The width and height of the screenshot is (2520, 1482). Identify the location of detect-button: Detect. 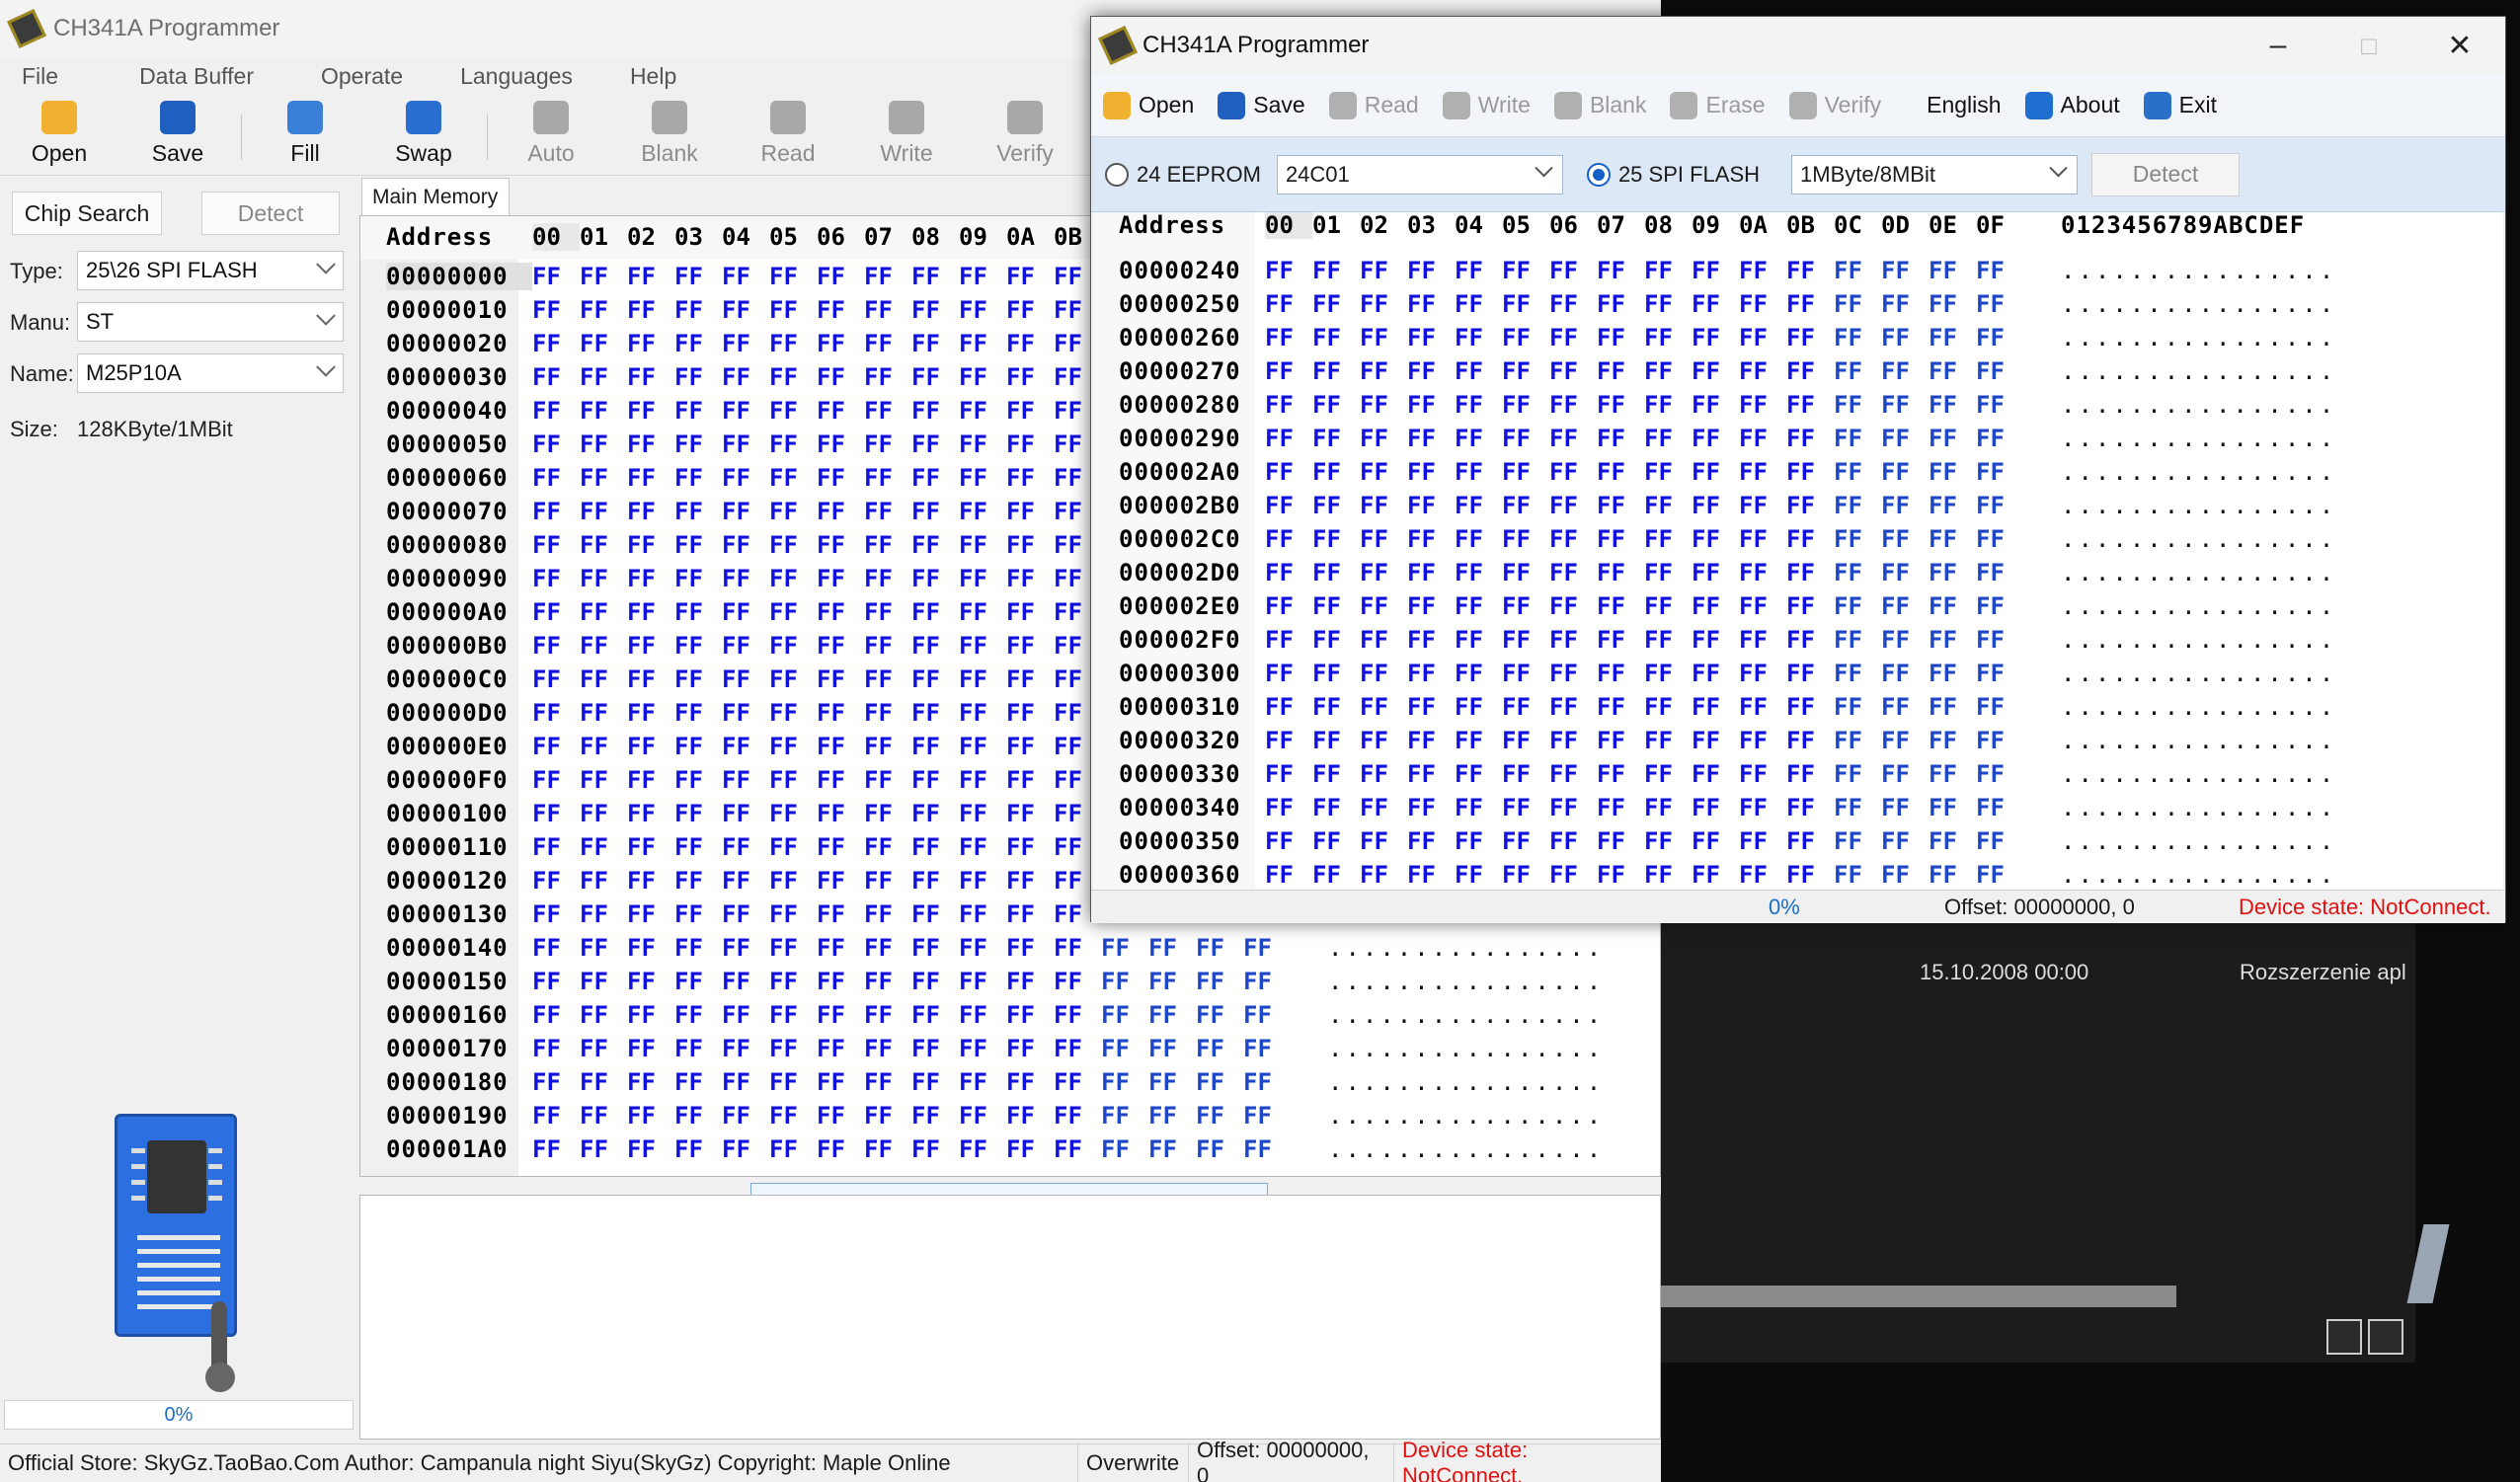
(270, 213).